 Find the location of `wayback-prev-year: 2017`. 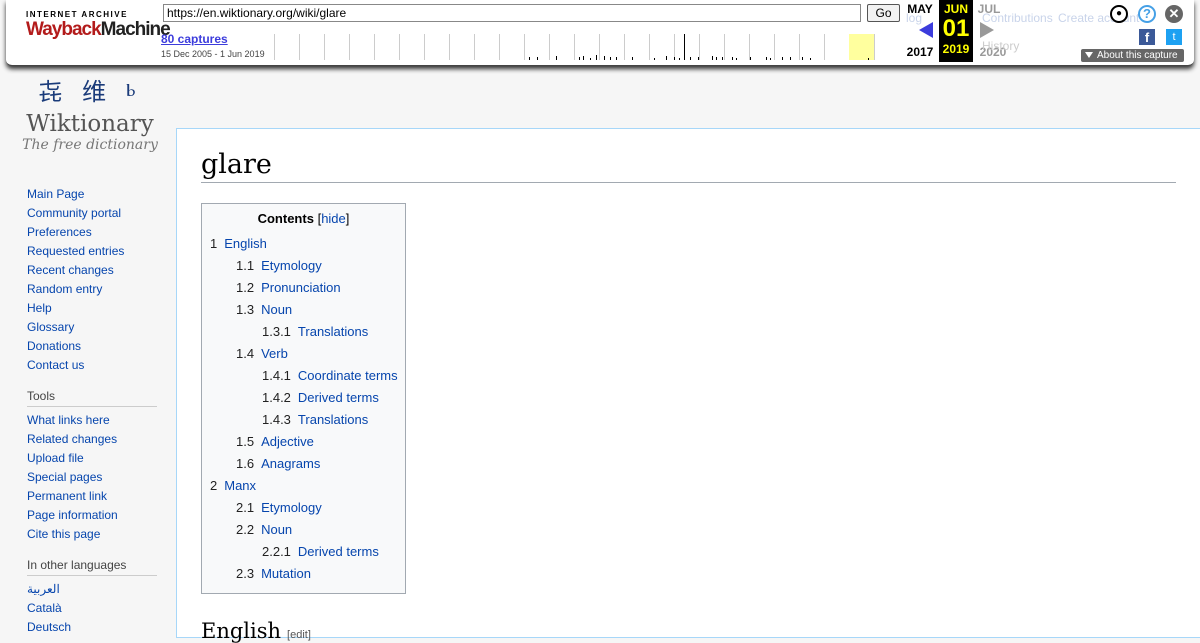

wayback-prev-year: 2017 is located at coordinates (920, 52).